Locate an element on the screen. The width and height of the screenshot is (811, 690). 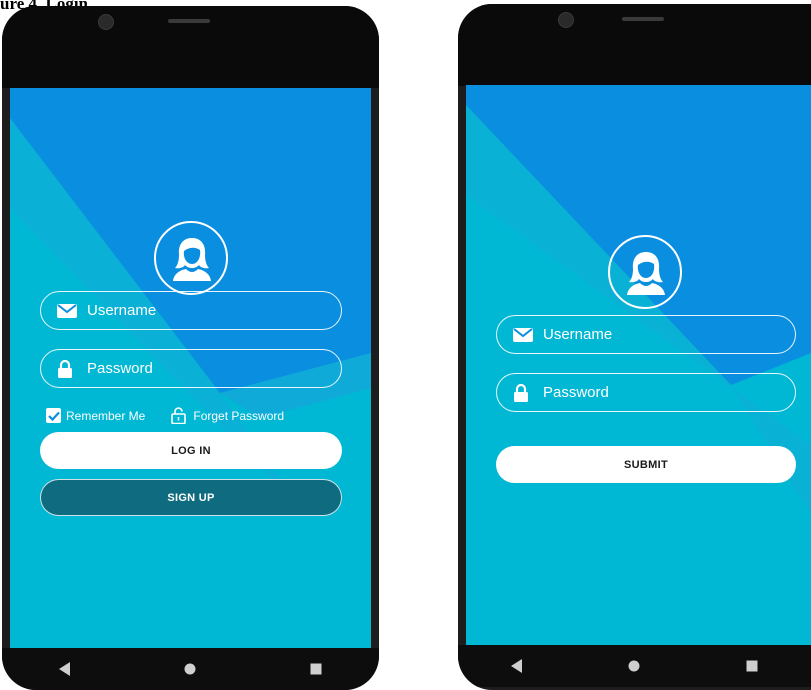
forget-password-label: Forget Password is located at coordinates (239, 415).